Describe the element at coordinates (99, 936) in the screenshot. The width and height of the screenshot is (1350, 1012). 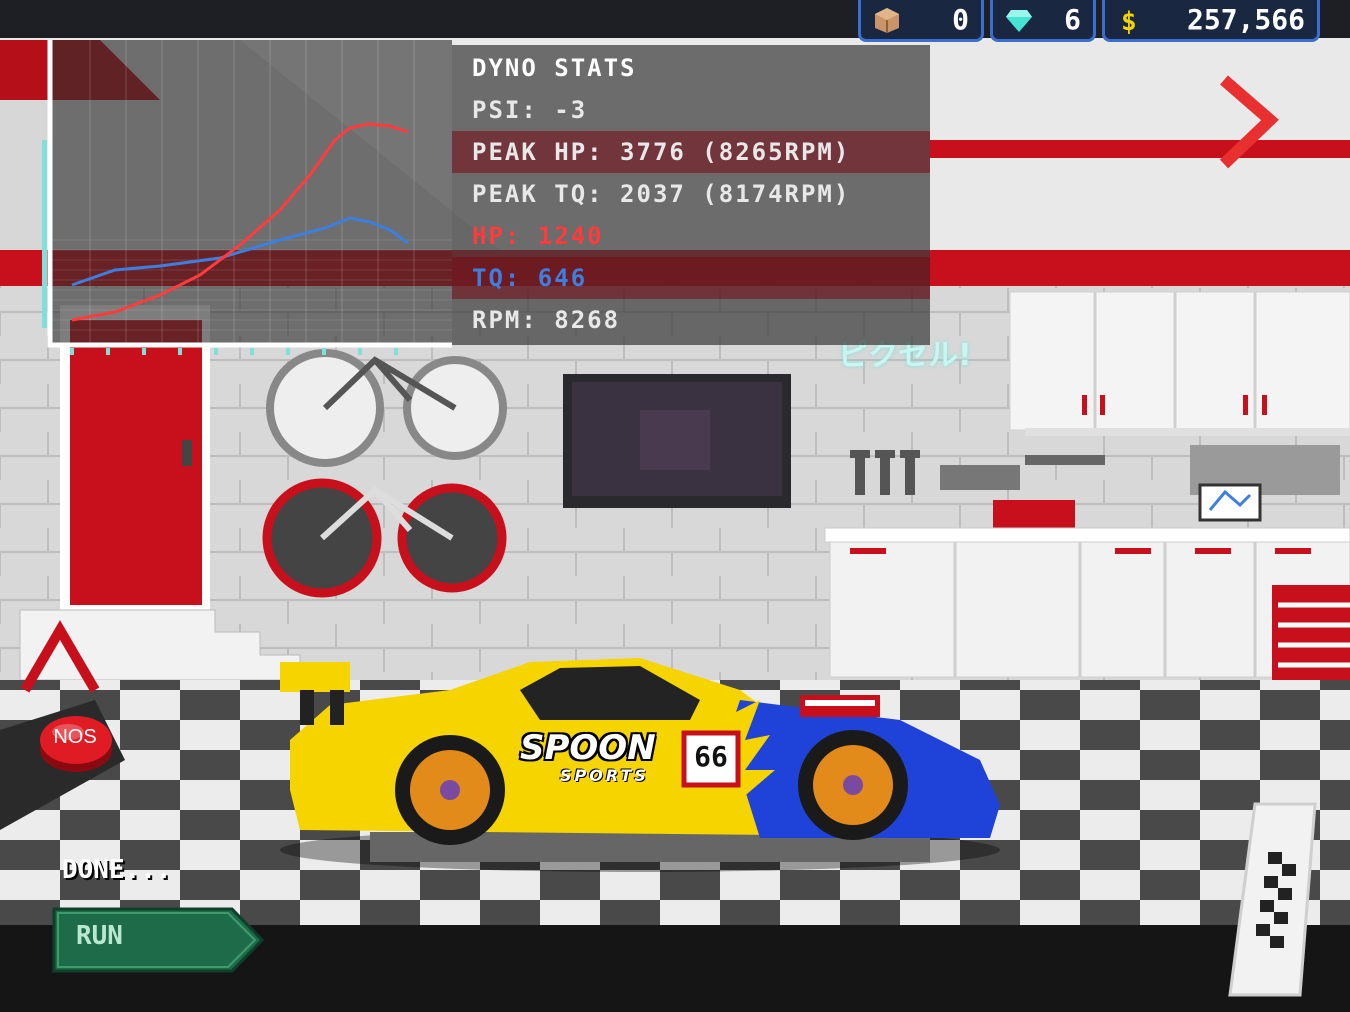
I see `run-button-label: RUN` at that location.